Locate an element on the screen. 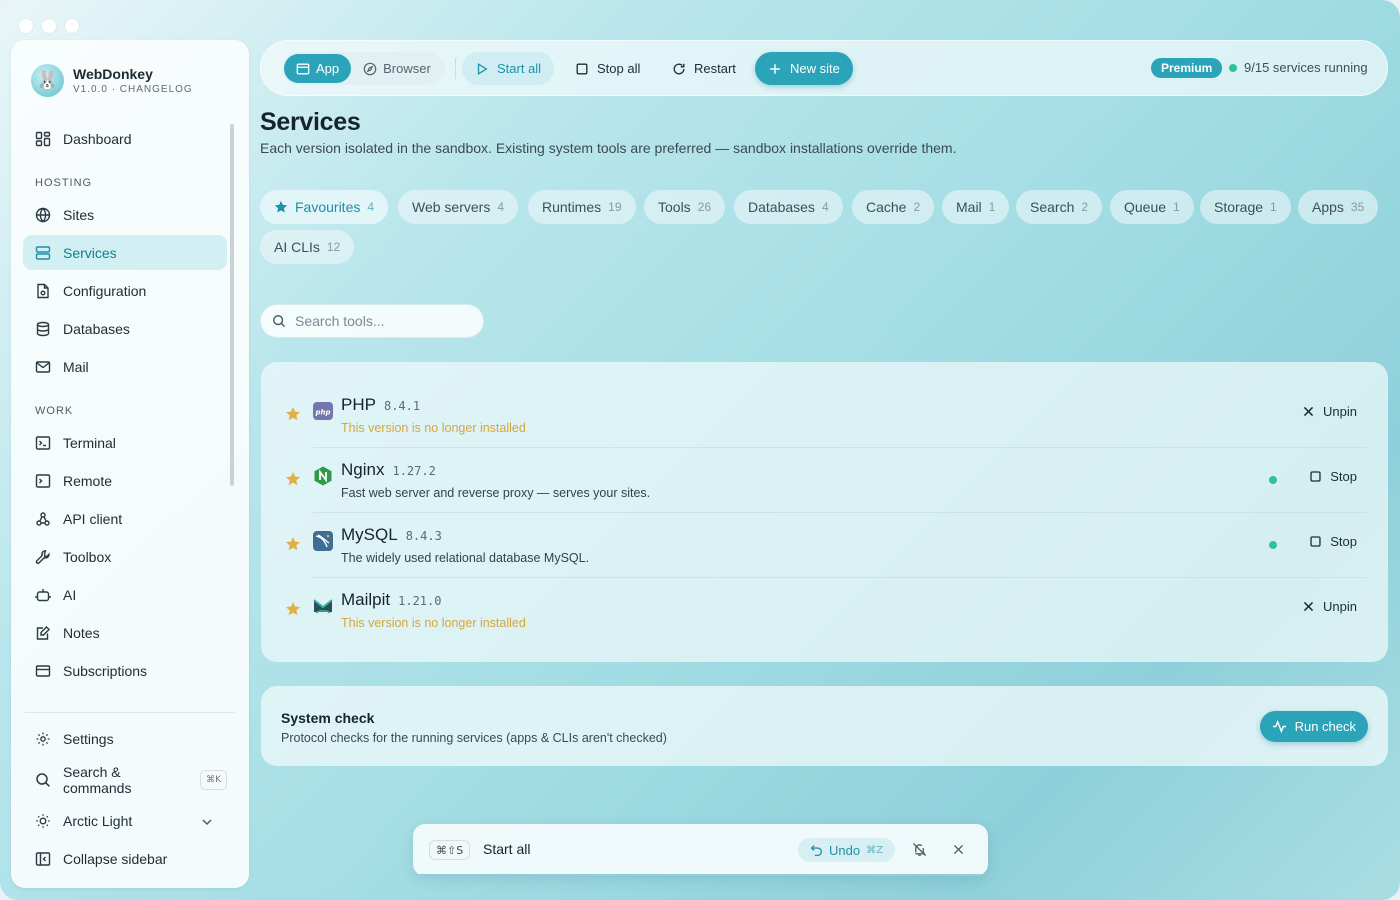 This screenshot has width=1400, height=900. window-controls is located at coordinates (49, 26).